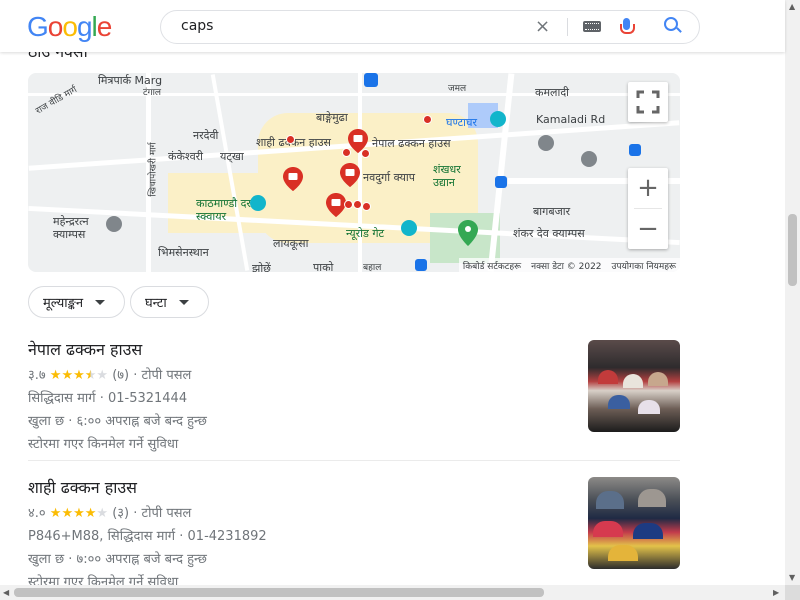 The image size is (800, 600). What do you see at coordinates (549, 233) in the screenshot?
I see `map-label: शंकर देव क्याम्पस` at bounding box center [549, 233].